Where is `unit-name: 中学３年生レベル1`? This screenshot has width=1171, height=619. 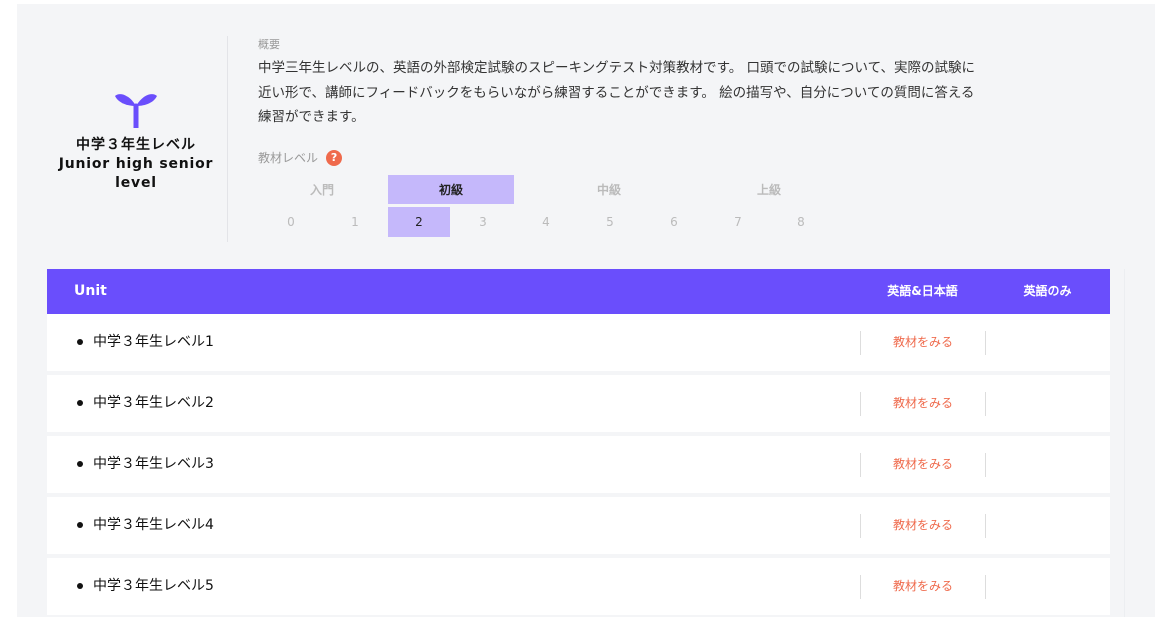 unit-name: 中学３年生レベル1 is located at coordinates (145, 342).